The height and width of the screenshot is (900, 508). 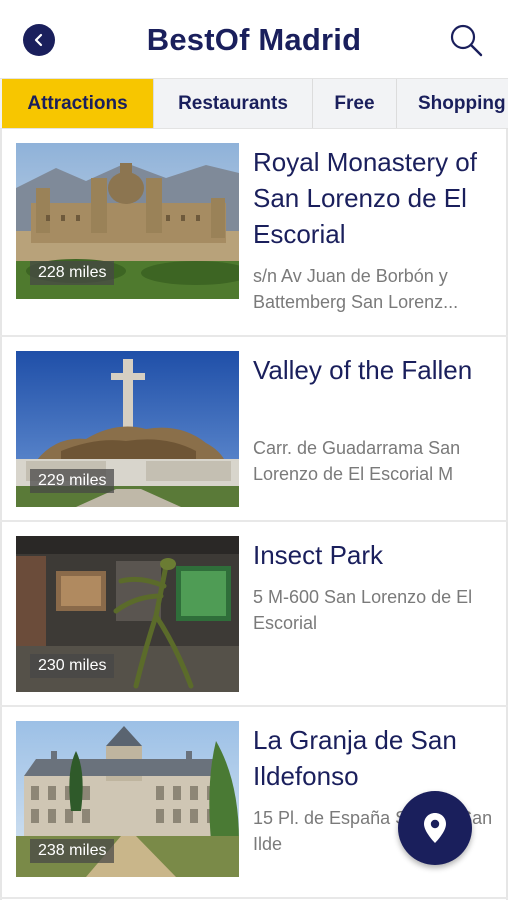 I want to click on attraction-name: Valley of the Fallen, so click(x=363, y=370).